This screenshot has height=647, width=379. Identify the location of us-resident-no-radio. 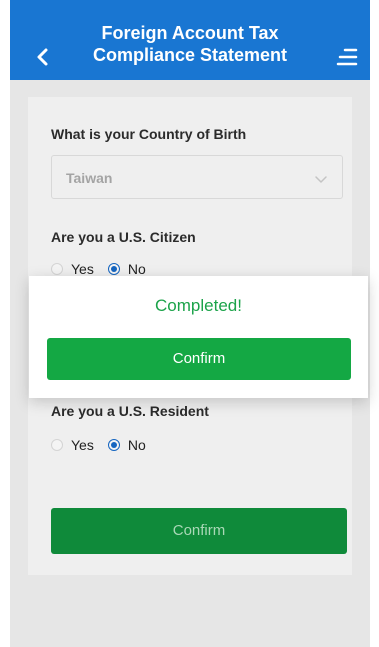
(113, 445).